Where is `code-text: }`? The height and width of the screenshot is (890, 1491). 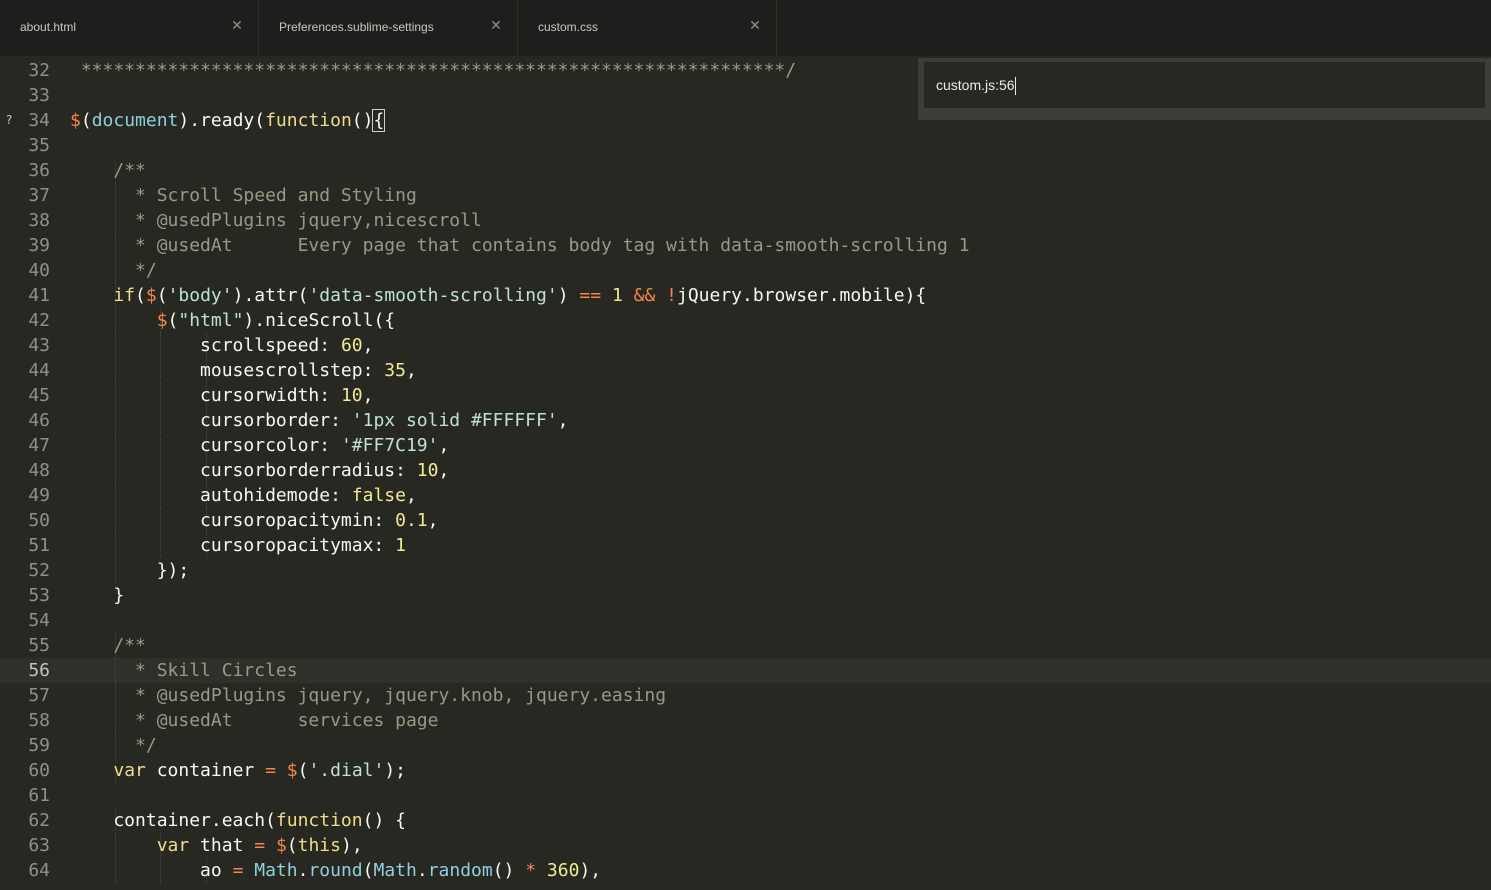
code-text: } is located at coordinates (97, 595).